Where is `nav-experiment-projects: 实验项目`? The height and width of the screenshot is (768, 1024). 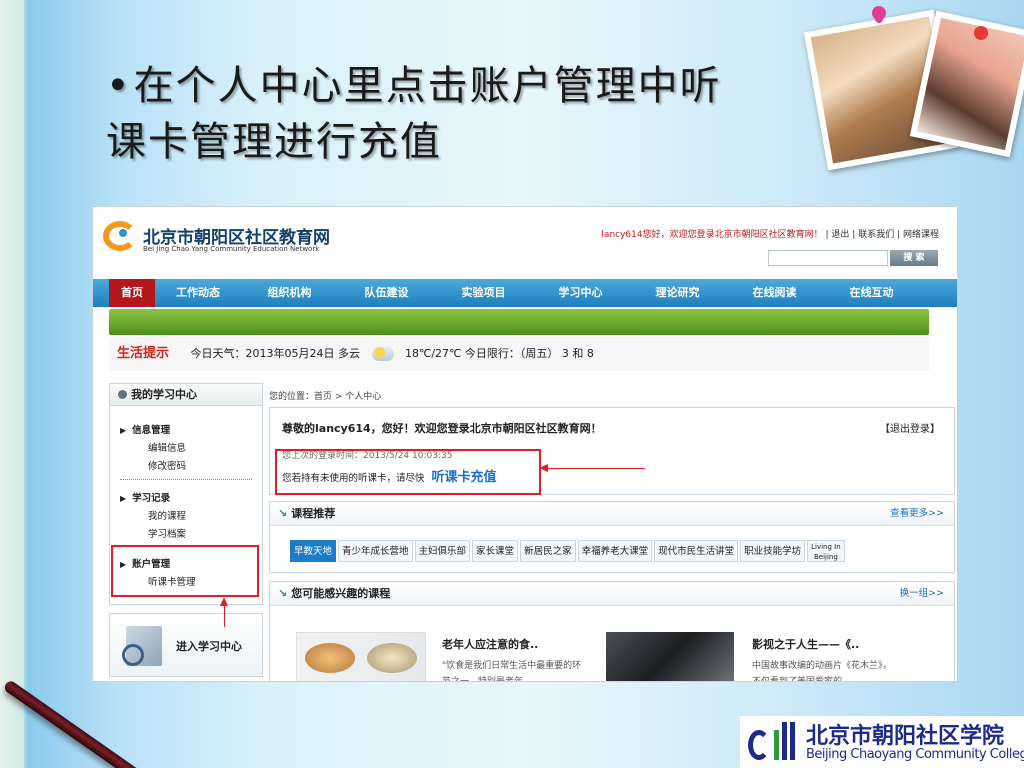
nav-experiment-projects: 实验项目 is located at coordinates (483, 293).